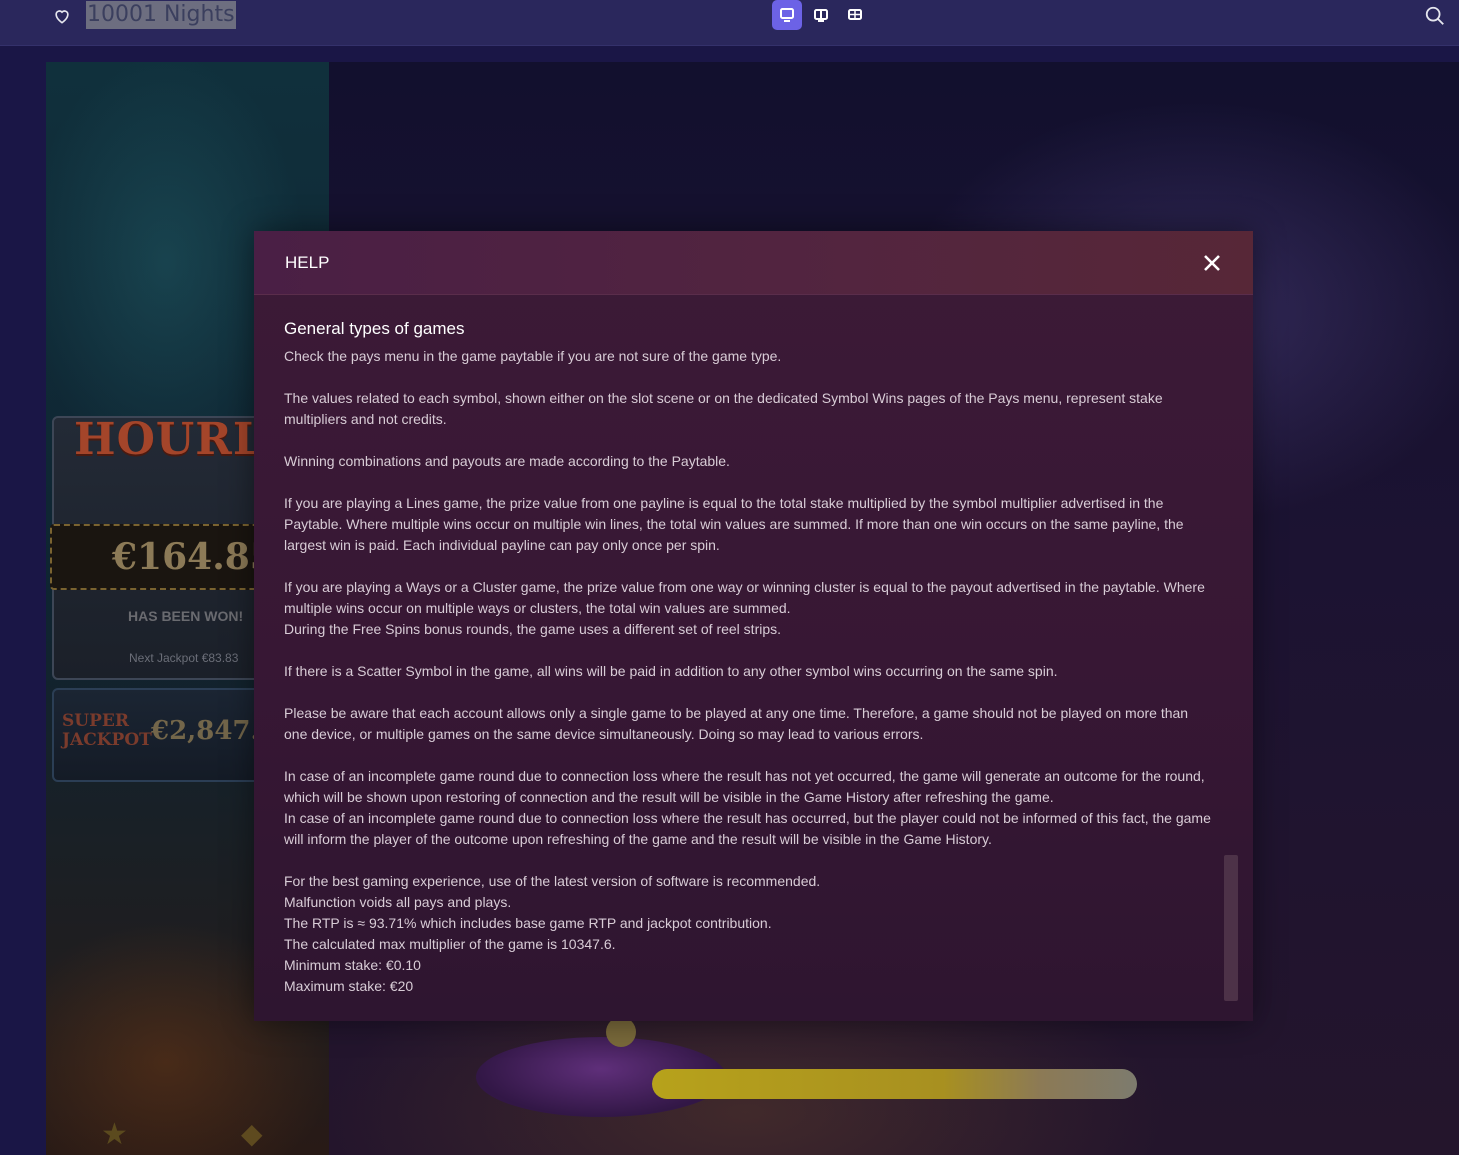 The height and width of the screenshot is (1155, 1459). Describe the element at coordinates (114, 1134) in the screenshot. I see `star-icon: ★` at that location.